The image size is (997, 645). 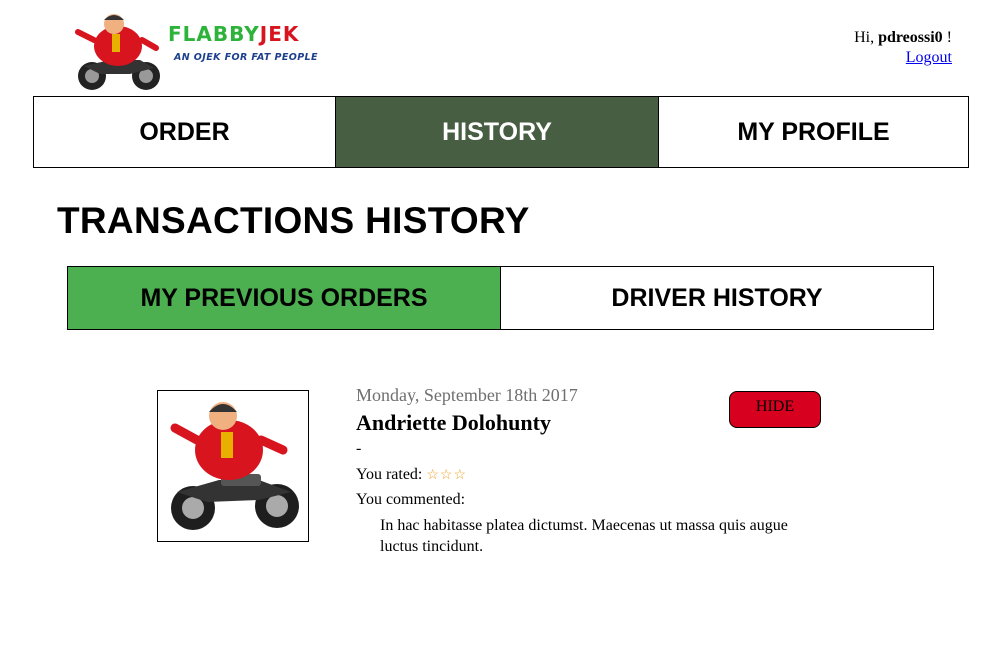 I want to click on brand-title-part2: JEK, so click(x=279, y=34).